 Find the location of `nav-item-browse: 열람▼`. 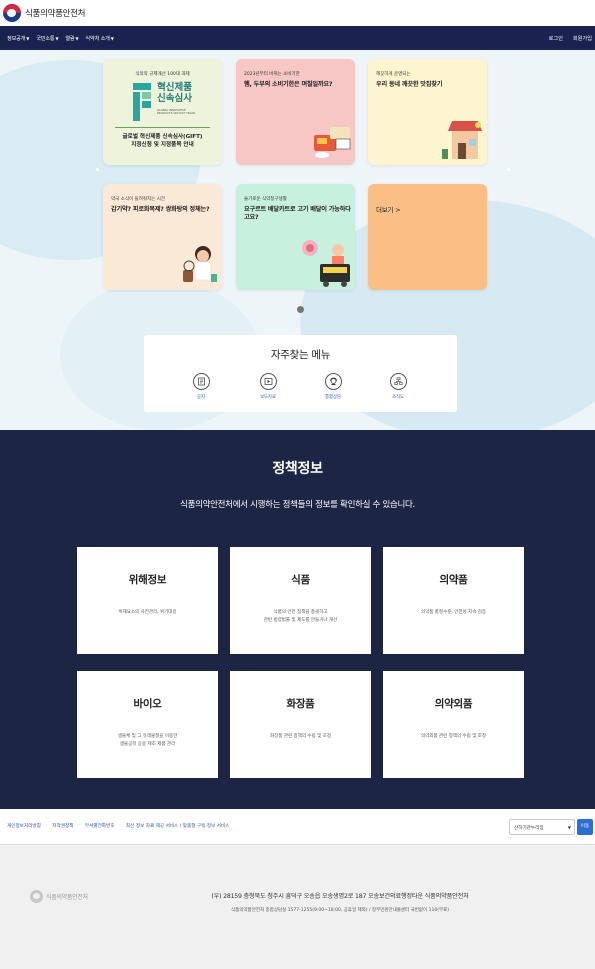

nav-item-browse: 열람▼ is located at coordinates (71, 38).